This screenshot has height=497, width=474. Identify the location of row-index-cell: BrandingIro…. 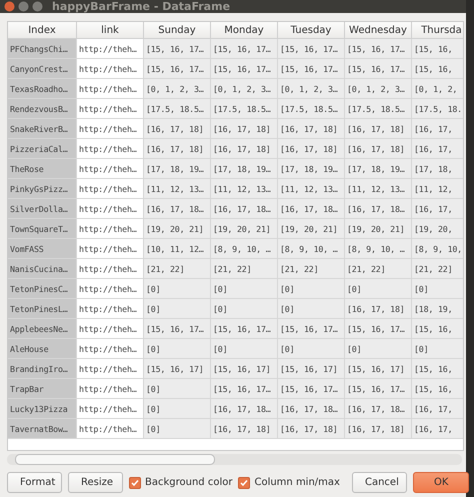
(42, 369).